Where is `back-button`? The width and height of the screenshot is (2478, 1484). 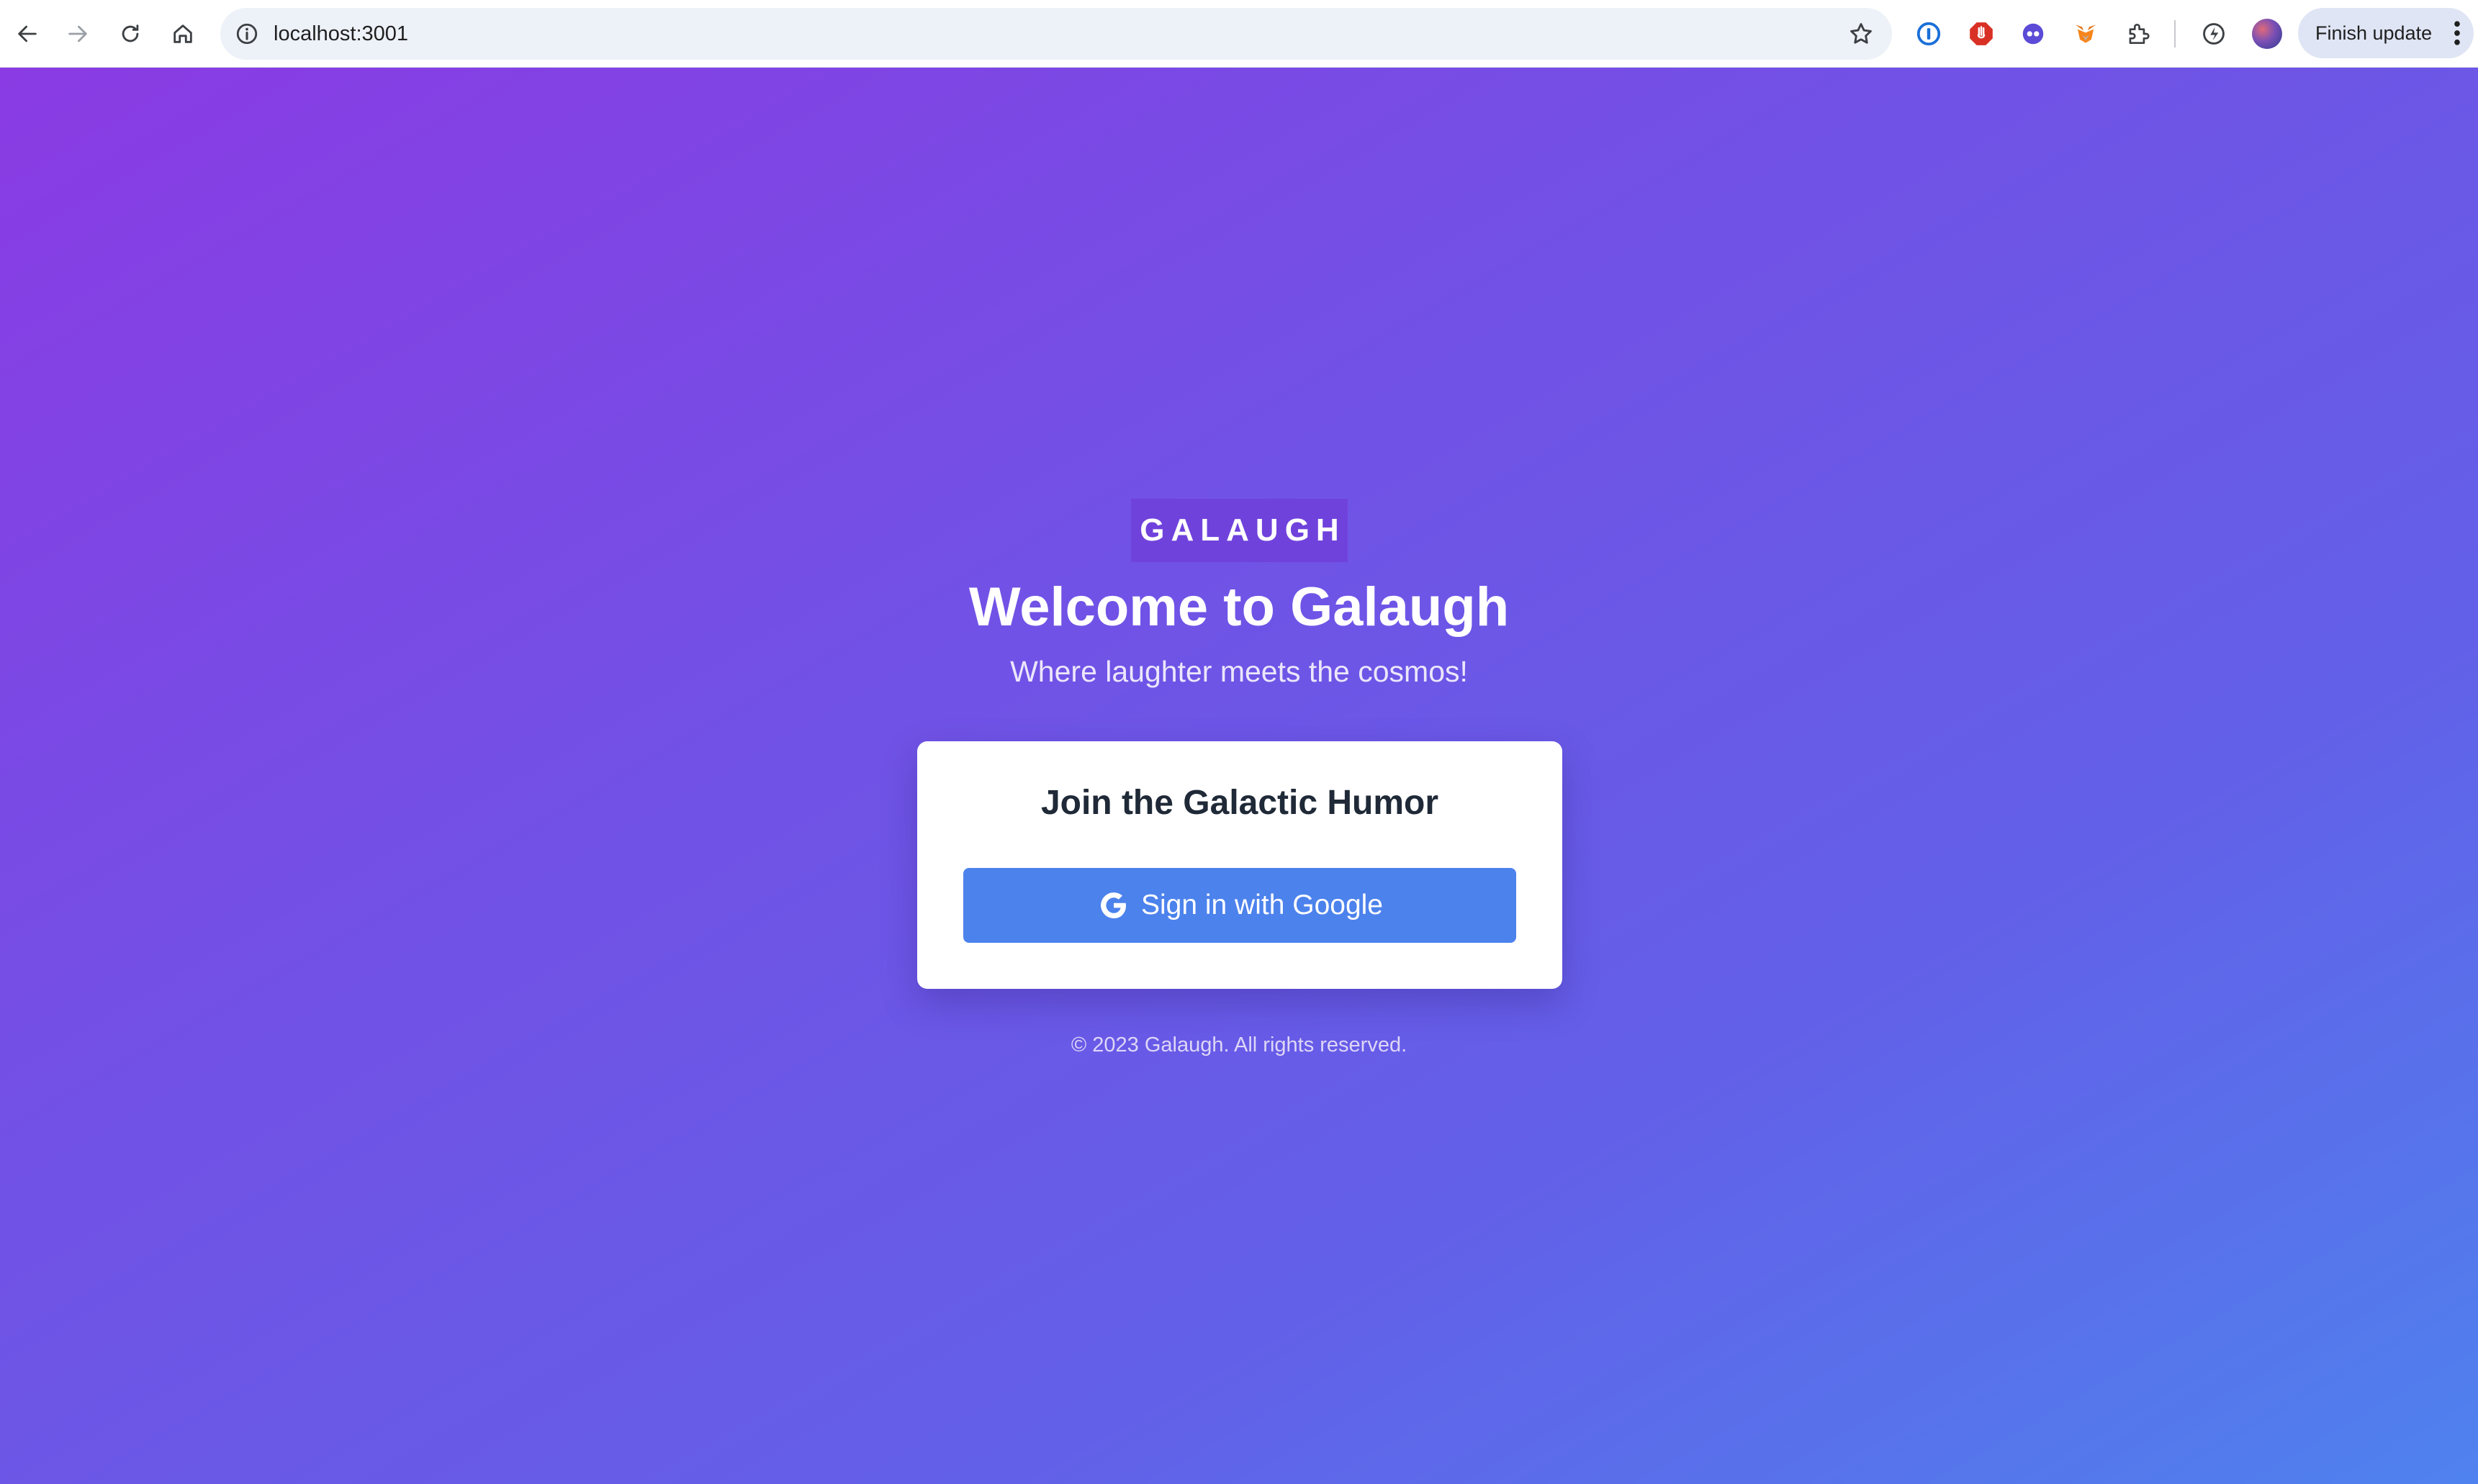 back-button is located at coordinates (28, 34).